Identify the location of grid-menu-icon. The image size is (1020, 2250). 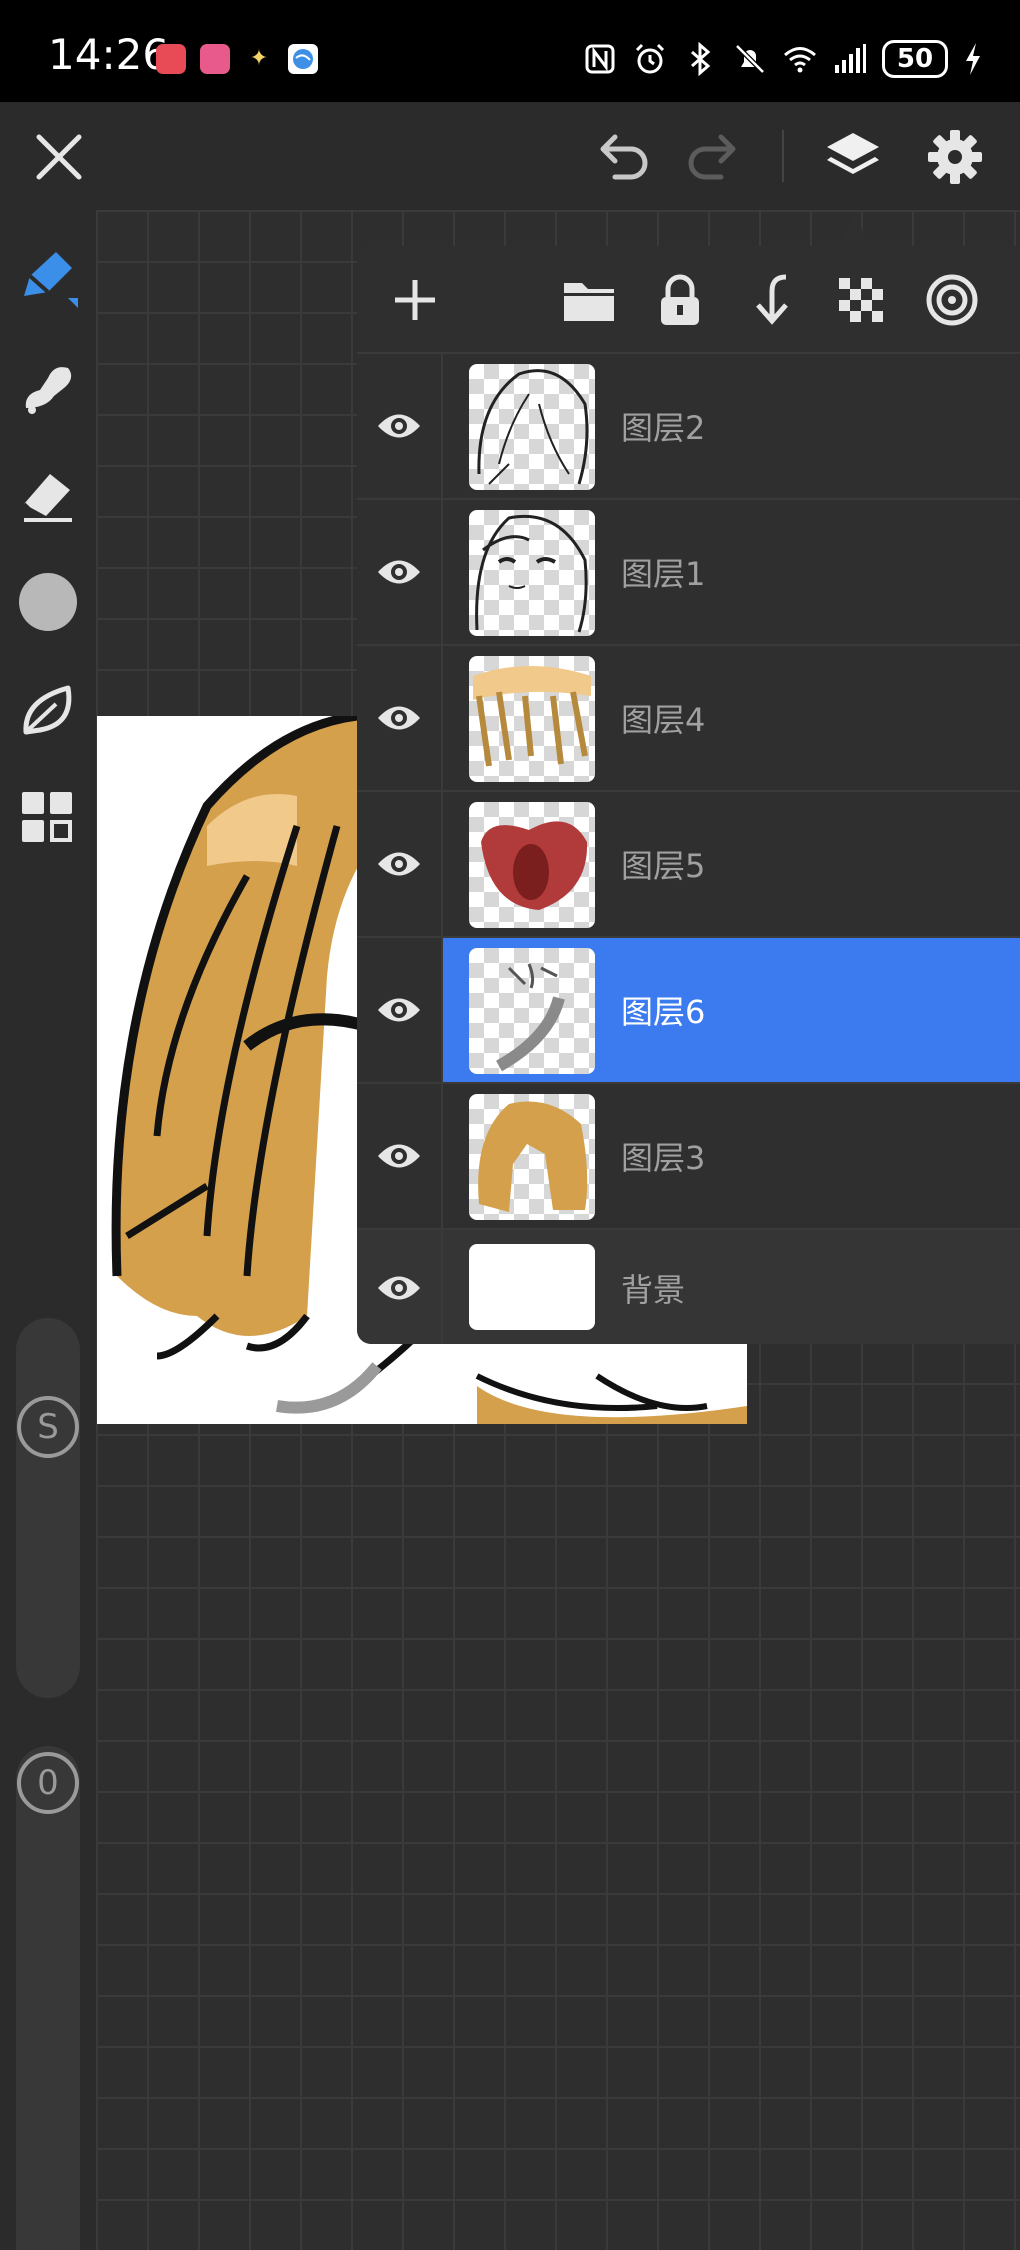
(47, 817).